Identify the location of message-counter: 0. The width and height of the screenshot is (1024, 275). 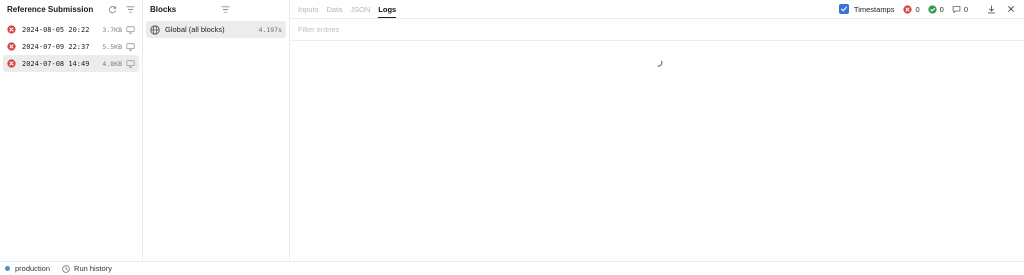
(960, 9).